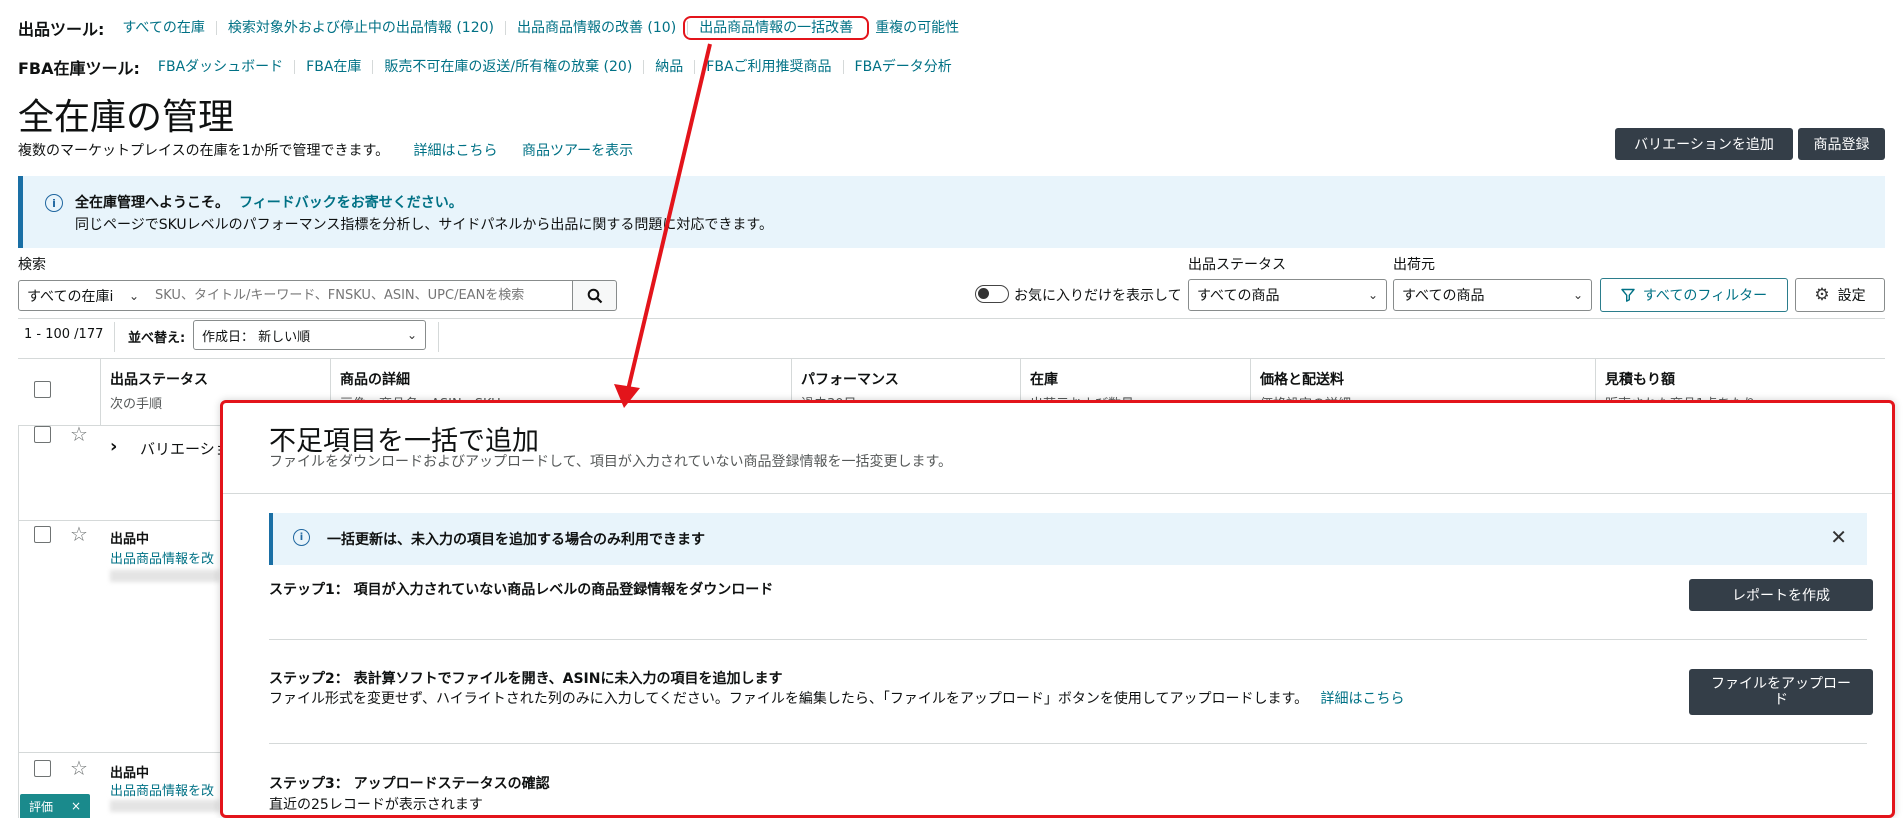 Image resolution: width=1903 pixels, height=818 pixels. Describe the element at coordinates (376, 805) in the screenshot. I see `step-3-description: 直近の25レコードが表示されます` at that location.